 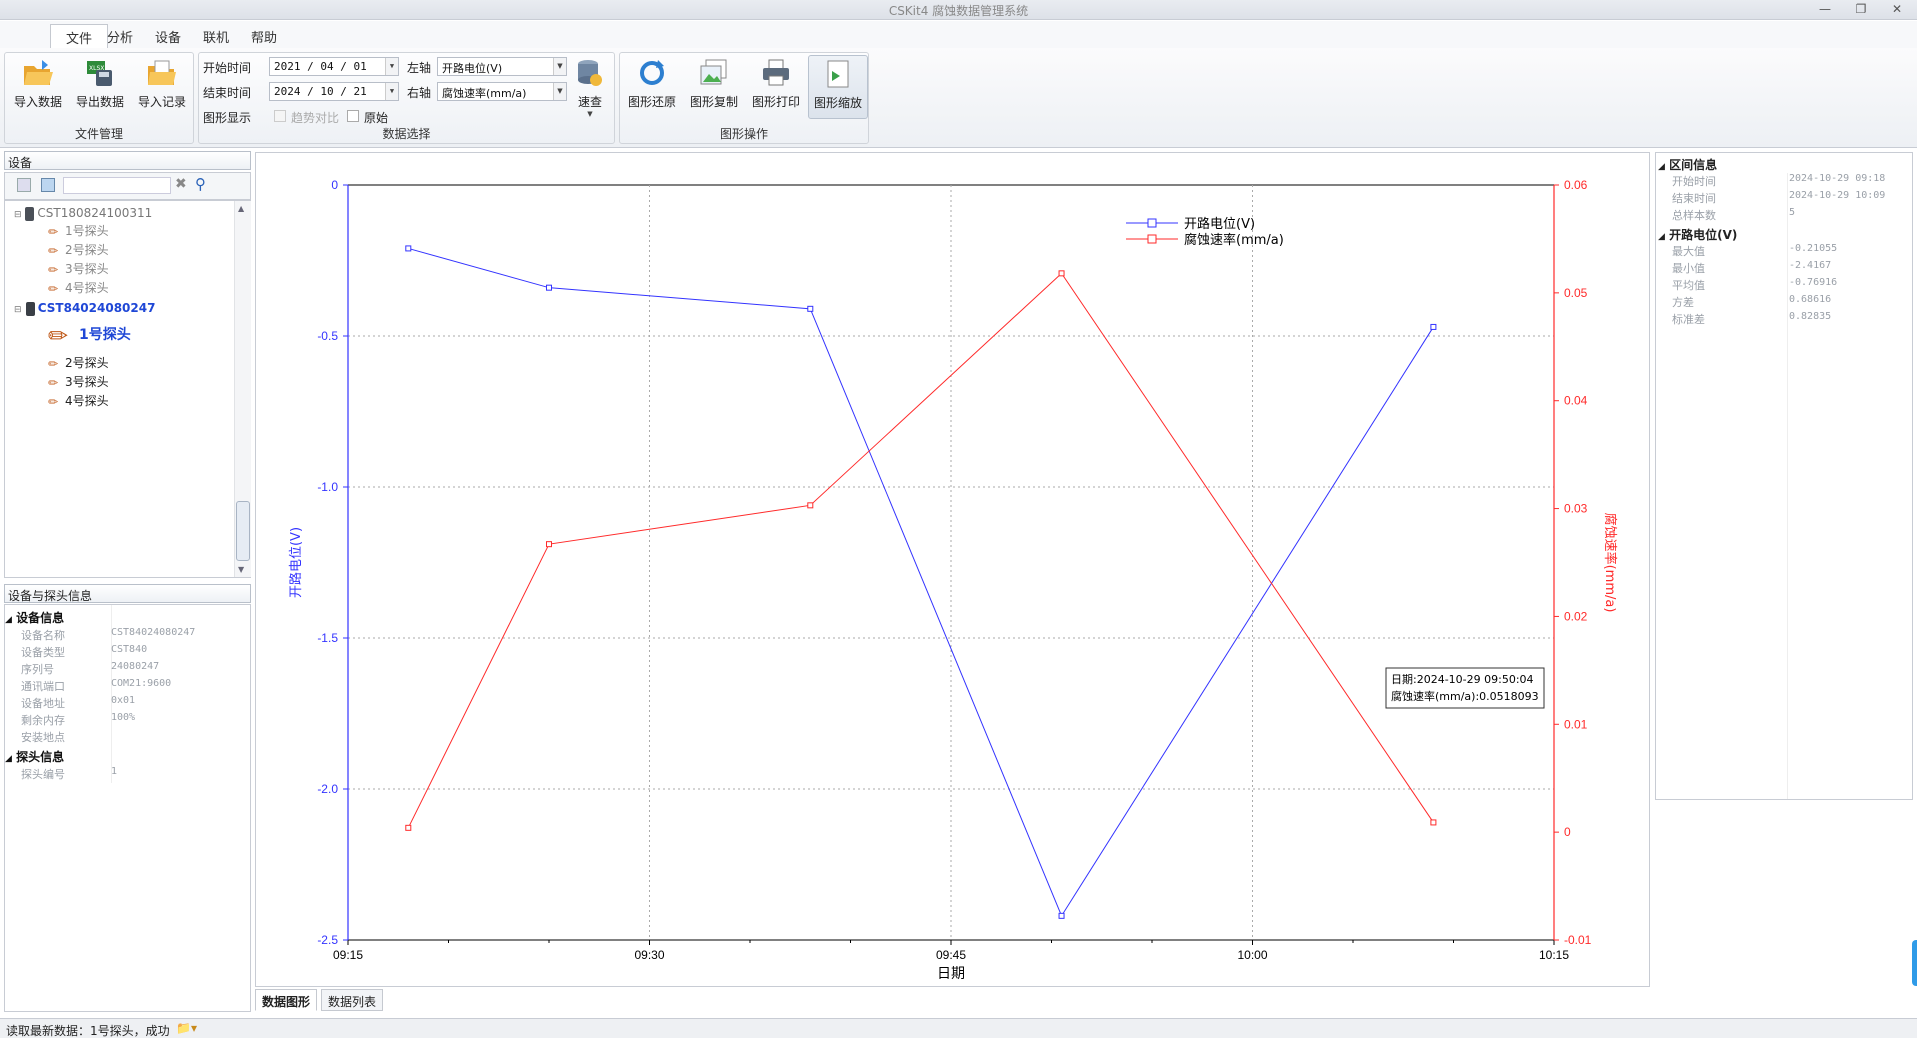 I want to click on property-value: 100%, so click(x=123, y=717).